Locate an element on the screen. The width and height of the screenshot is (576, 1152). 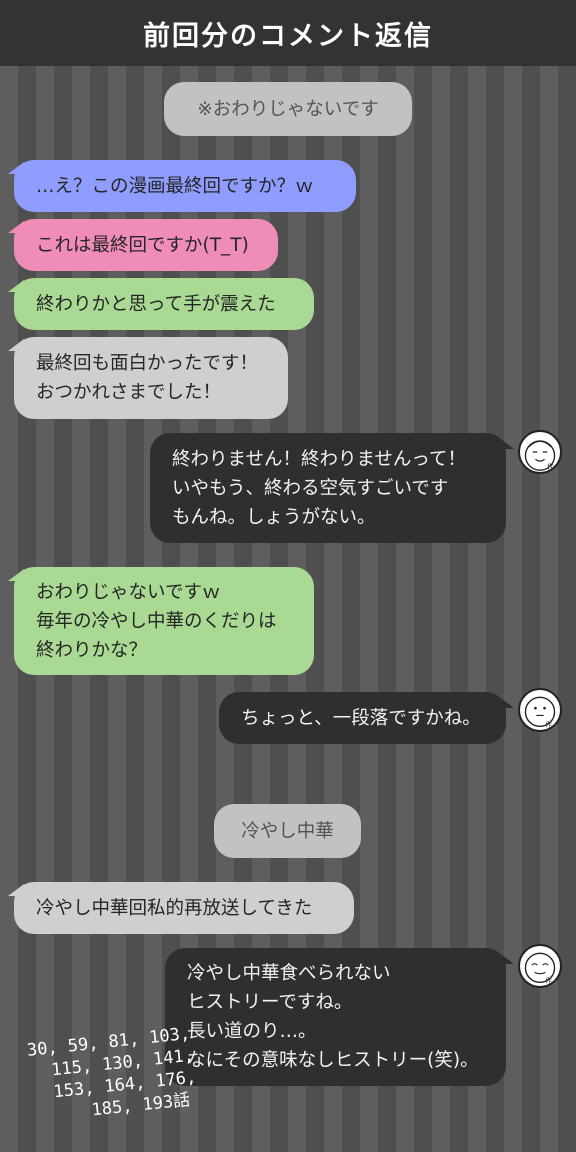
reader-message-bubble: これは最終回ですか(T_T) is located at coordinates (143, 245).